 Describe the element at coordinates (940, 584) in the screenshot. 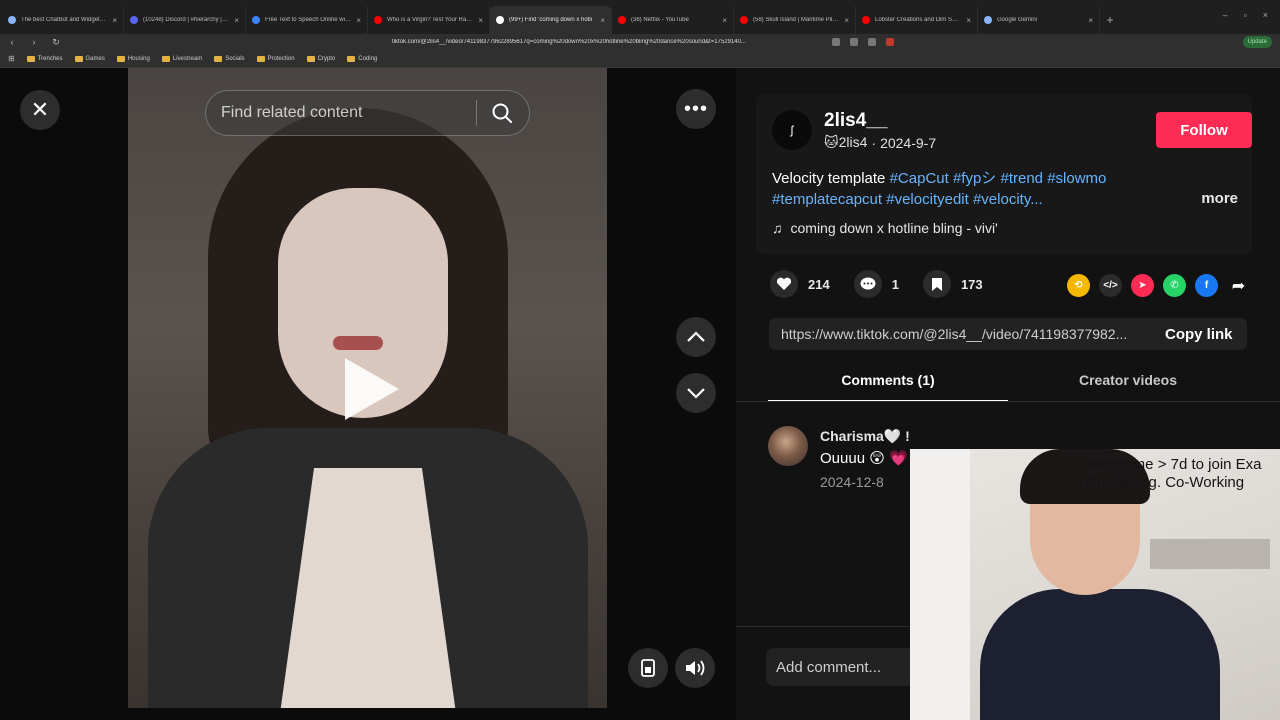

I see `webcam-background` at that location.